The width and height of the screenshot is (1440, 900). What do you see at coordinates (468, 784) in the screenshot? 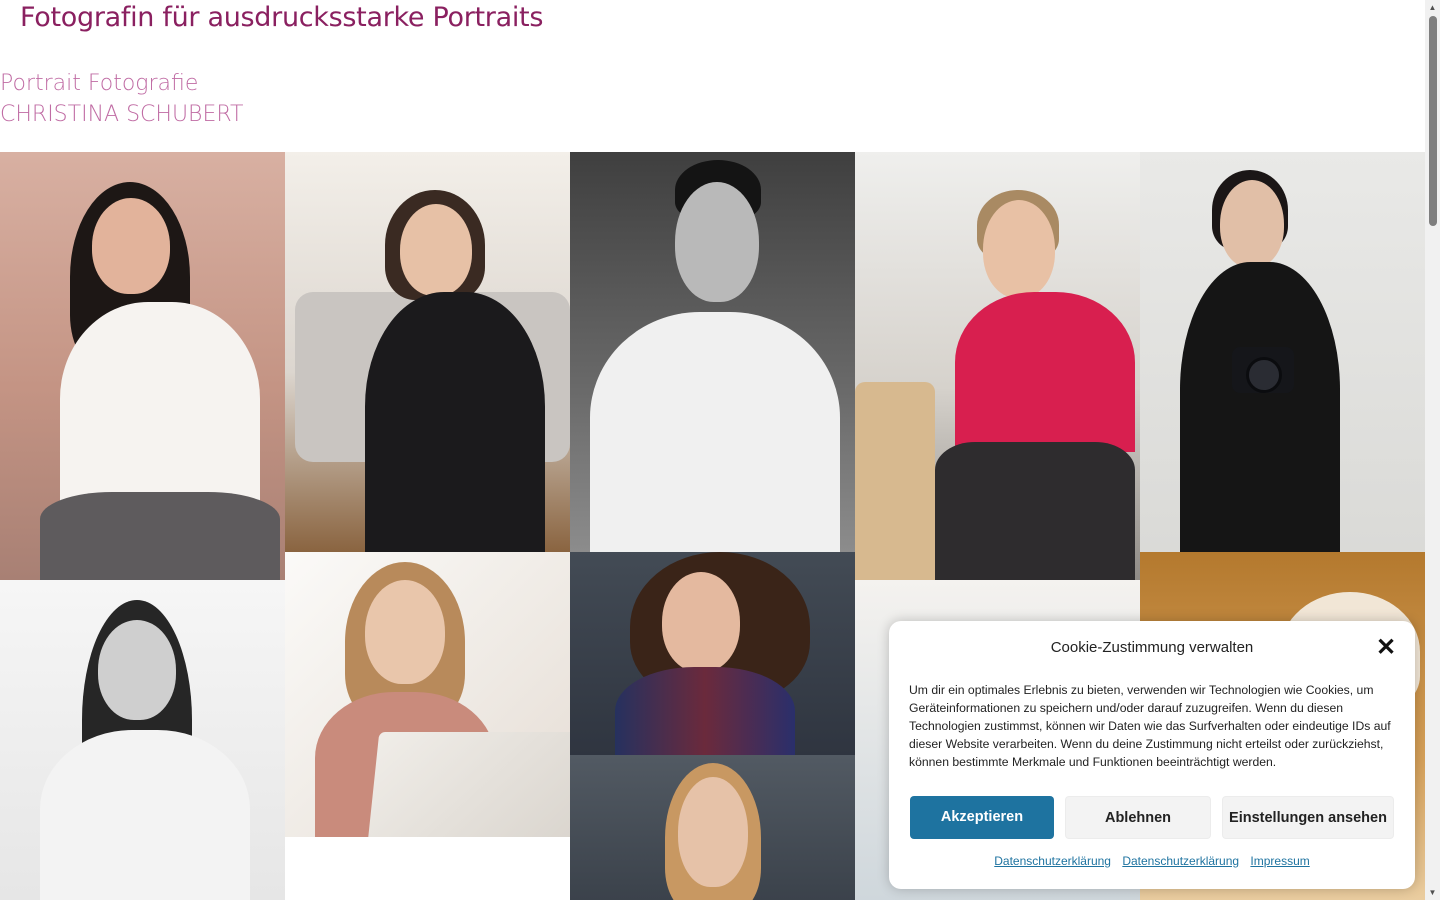
I see `laptop-icon` at bounding box center [468, 784].